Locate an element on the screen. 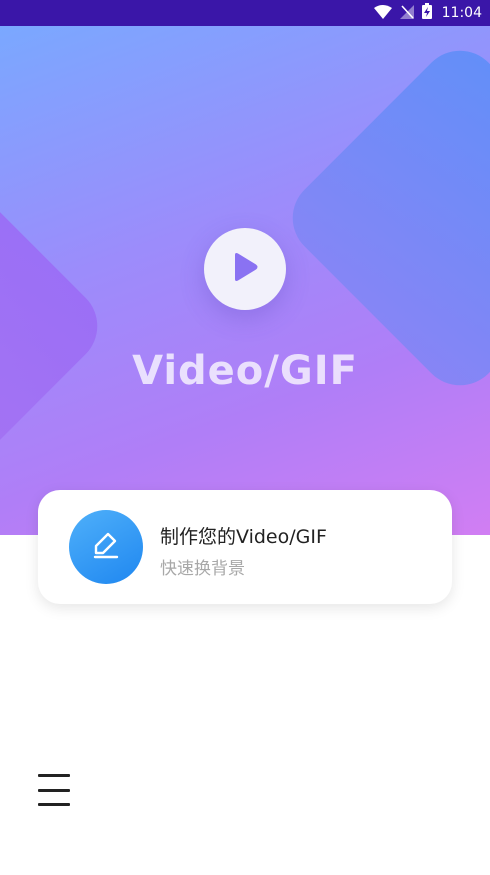 Image resolution: width=490 pixels, height=875 pixels. battery-charging-icon is located at coordinates (426, 13).